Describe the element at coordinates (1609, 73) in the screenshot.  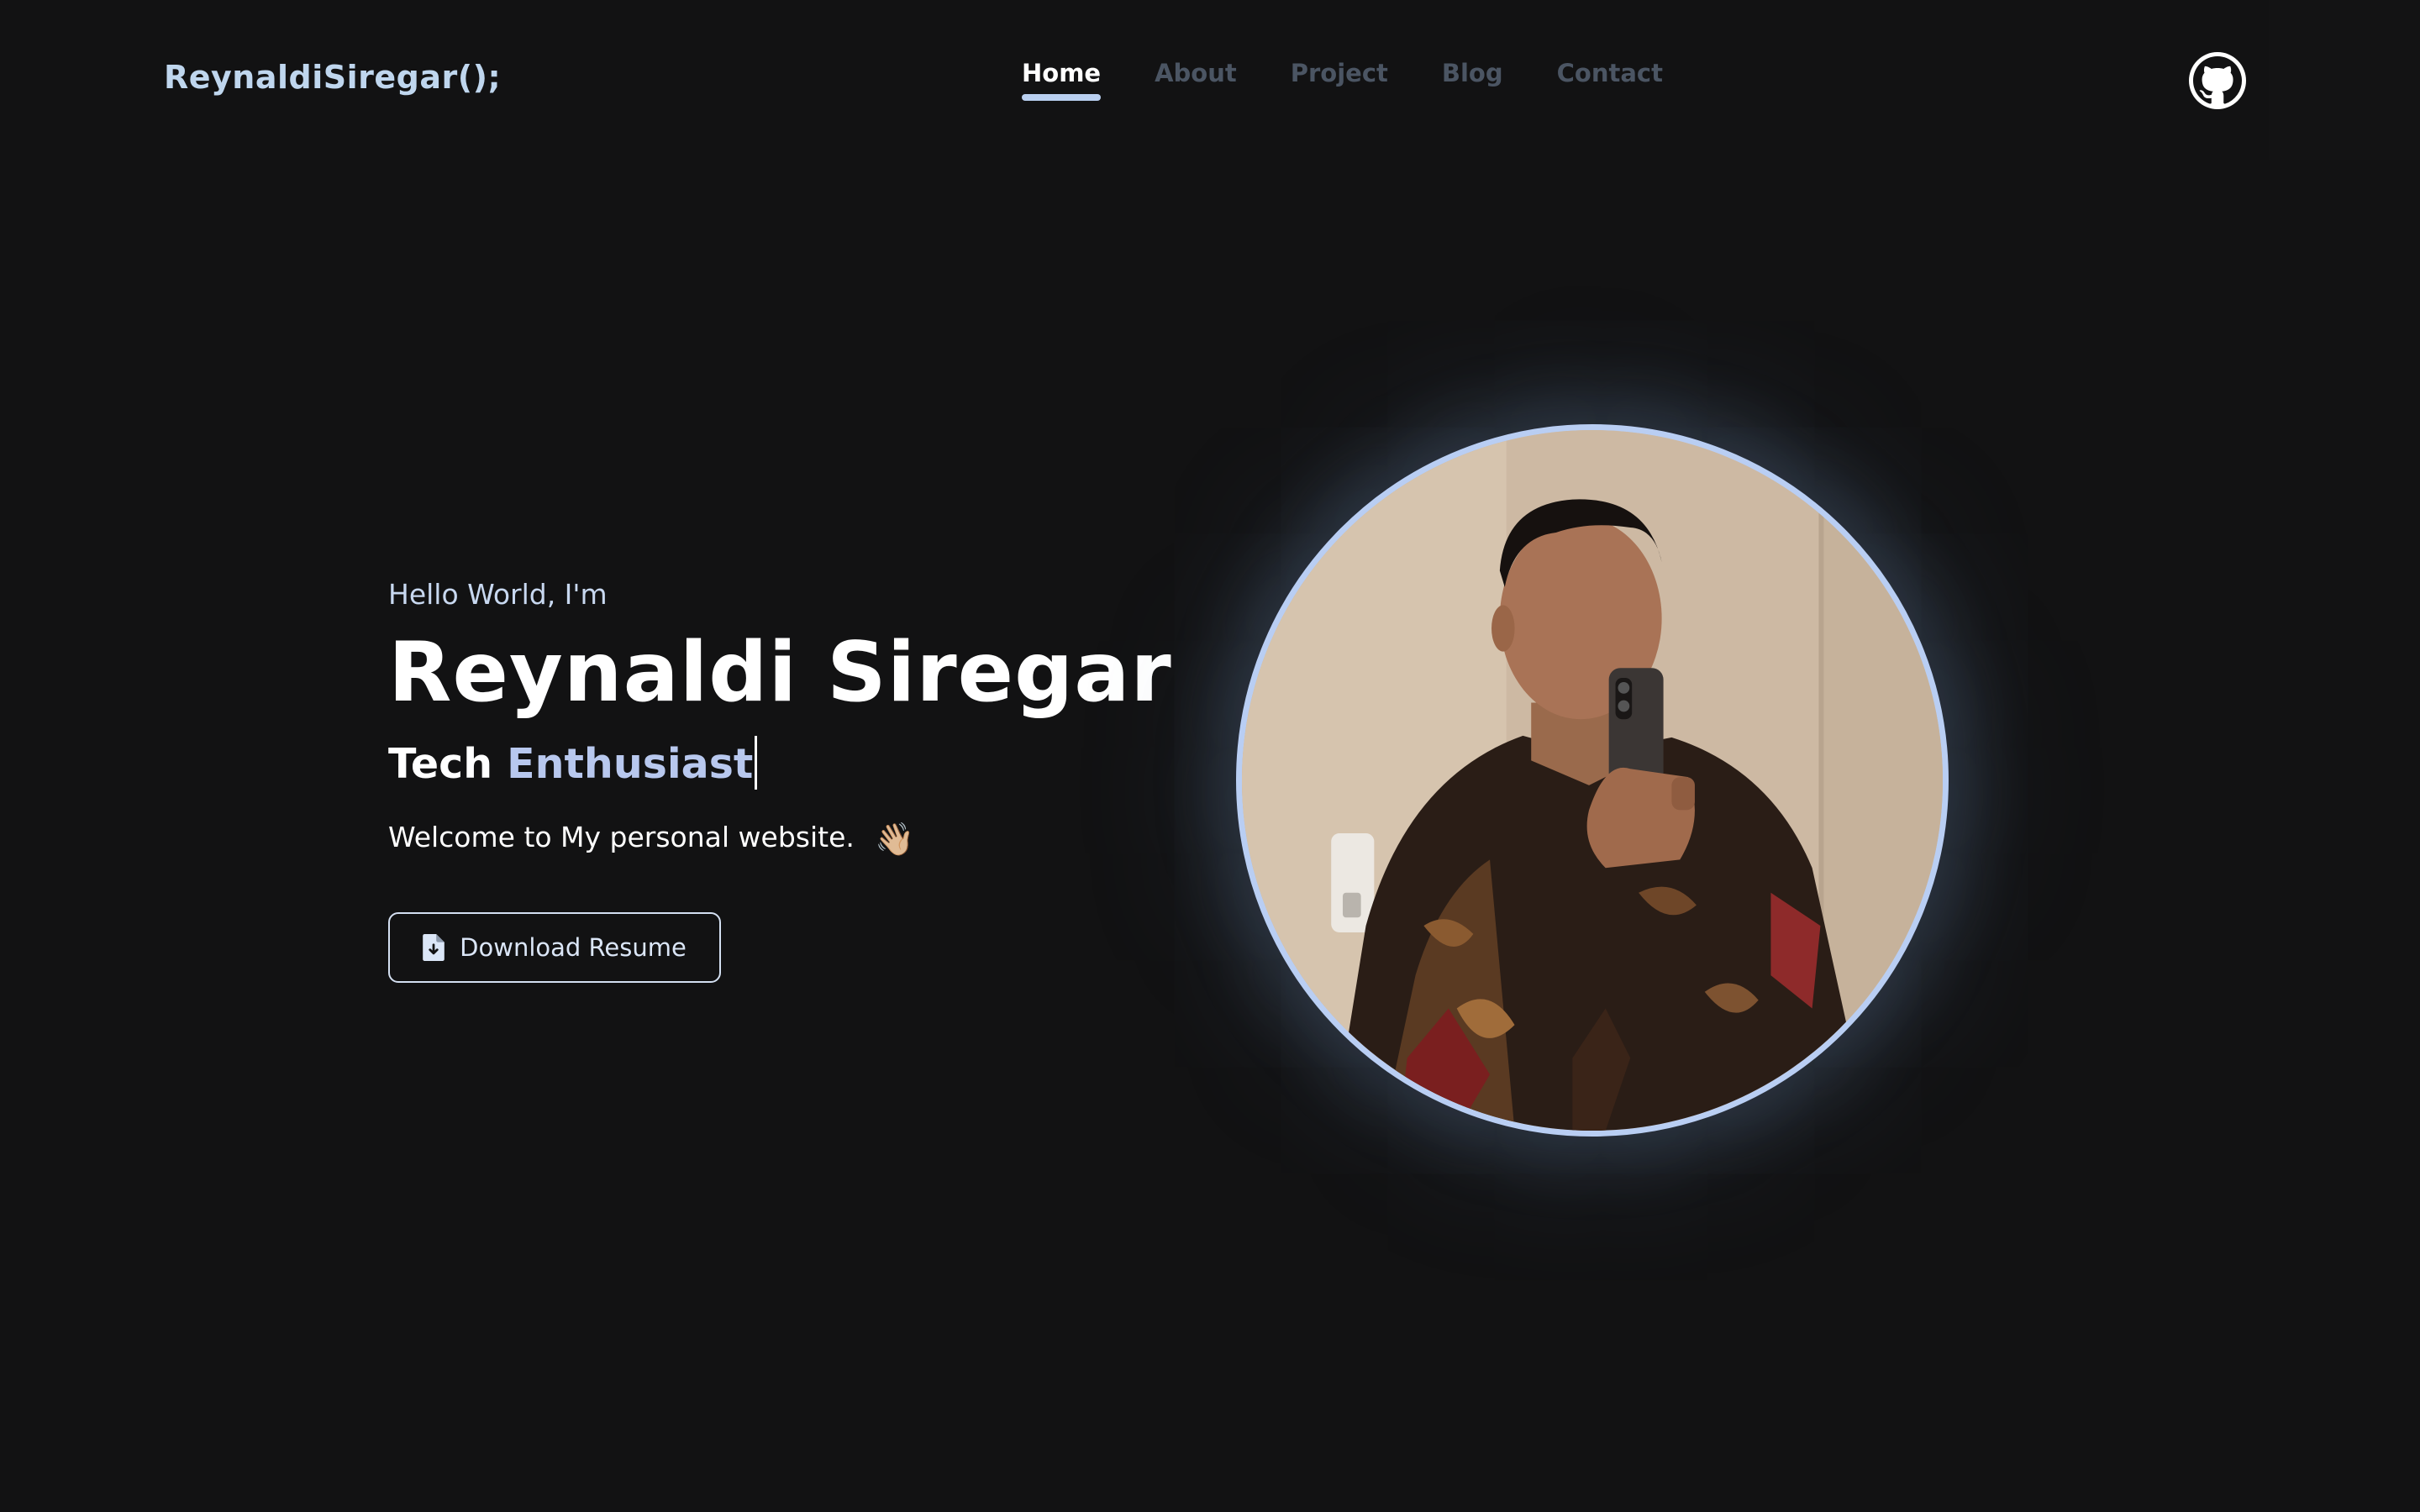
I see `nav-contact-label: Contact` at that location.